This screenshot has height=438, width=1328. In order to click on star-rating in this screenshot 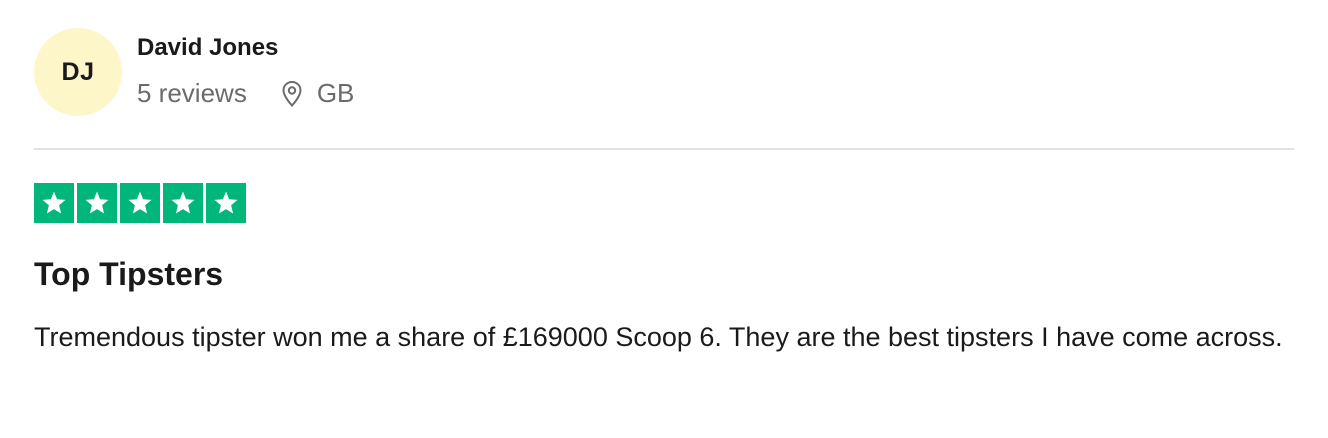, I will do `click(140, 203)`.